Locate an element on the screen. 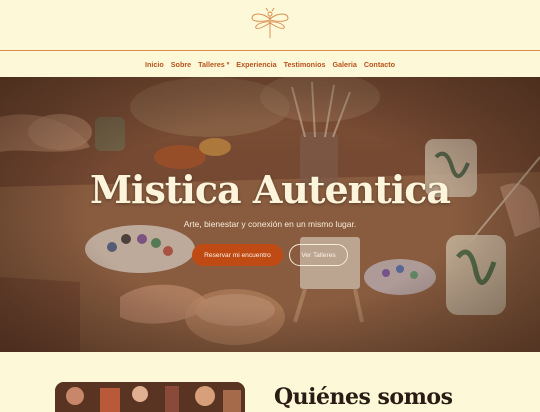  nav-talleres: Talleres ▾ is located at coordinates (213, 64).